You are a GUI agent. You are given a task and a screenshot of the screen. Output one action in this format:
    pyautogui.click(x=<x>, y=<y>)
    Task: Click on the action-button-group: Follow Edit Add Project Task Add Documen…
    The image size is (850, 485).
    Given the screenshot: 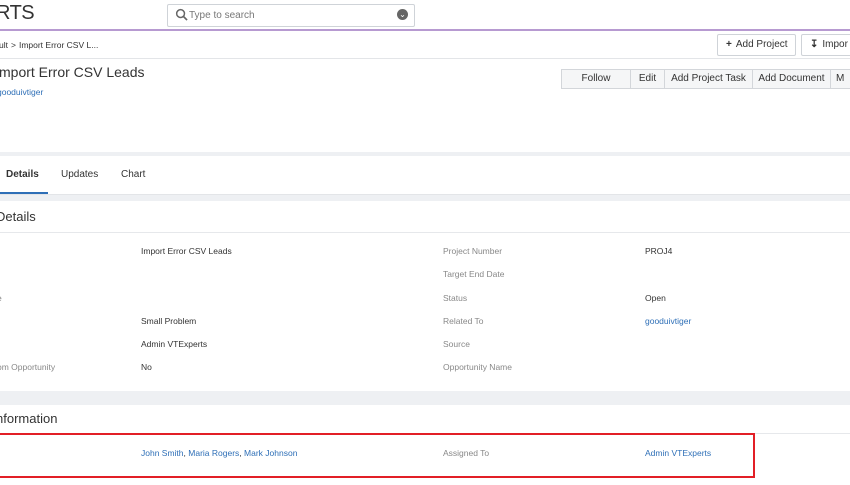 What is the action you would take?
    pyautogui.click(x=705, y=79)
    